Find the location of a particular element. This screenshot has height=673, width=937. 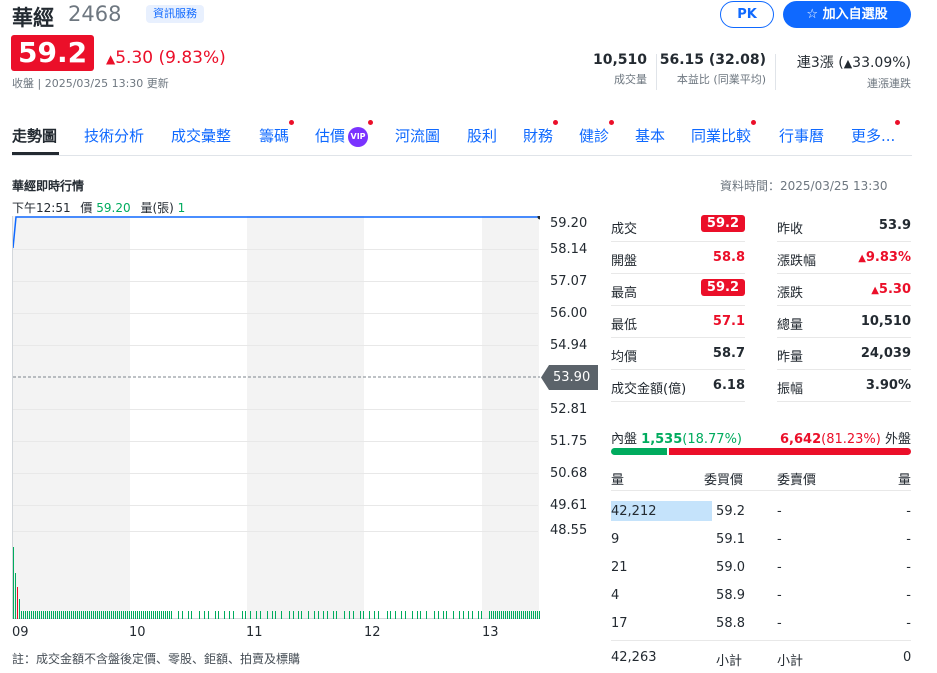

industry-tag: 資訊服務 is located at coordinates (175, 14).